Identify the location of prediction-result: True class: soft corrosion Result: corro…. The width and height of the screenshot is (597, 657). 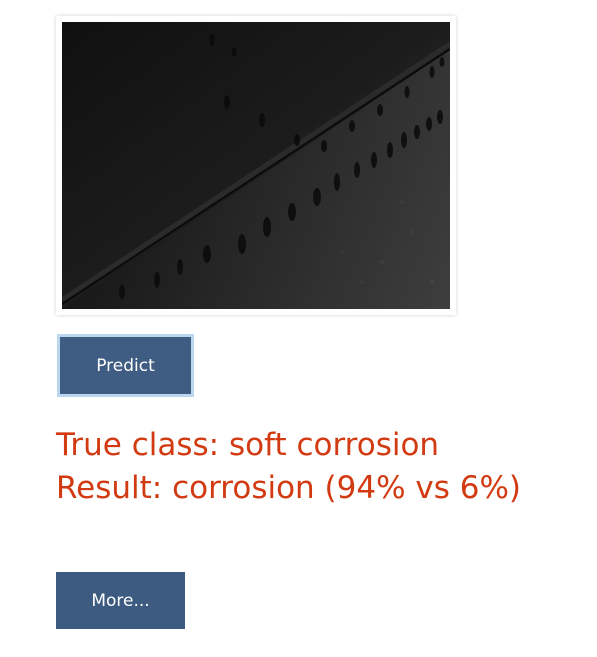
(288, 467).